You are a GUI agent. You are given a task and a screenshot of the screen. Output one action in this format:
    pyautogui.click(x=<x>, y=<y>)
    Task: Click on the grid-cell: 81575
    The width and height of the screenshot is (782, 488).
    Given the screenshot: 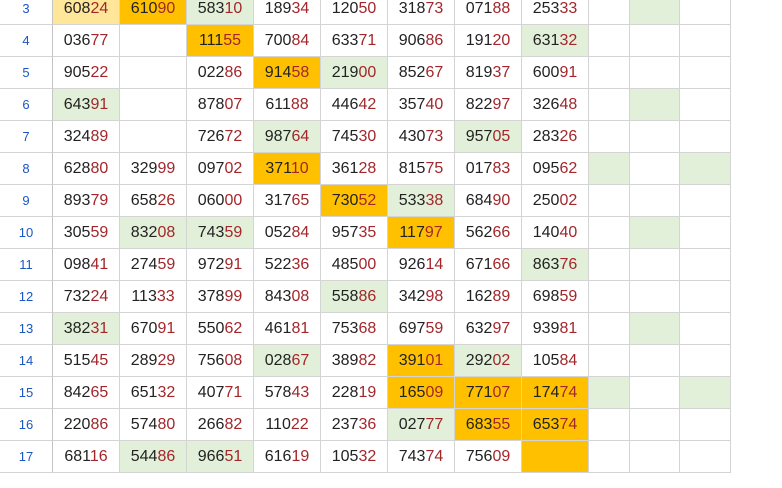 What is the action you would take?
    pyautogui.click(x=421, y=169)
    